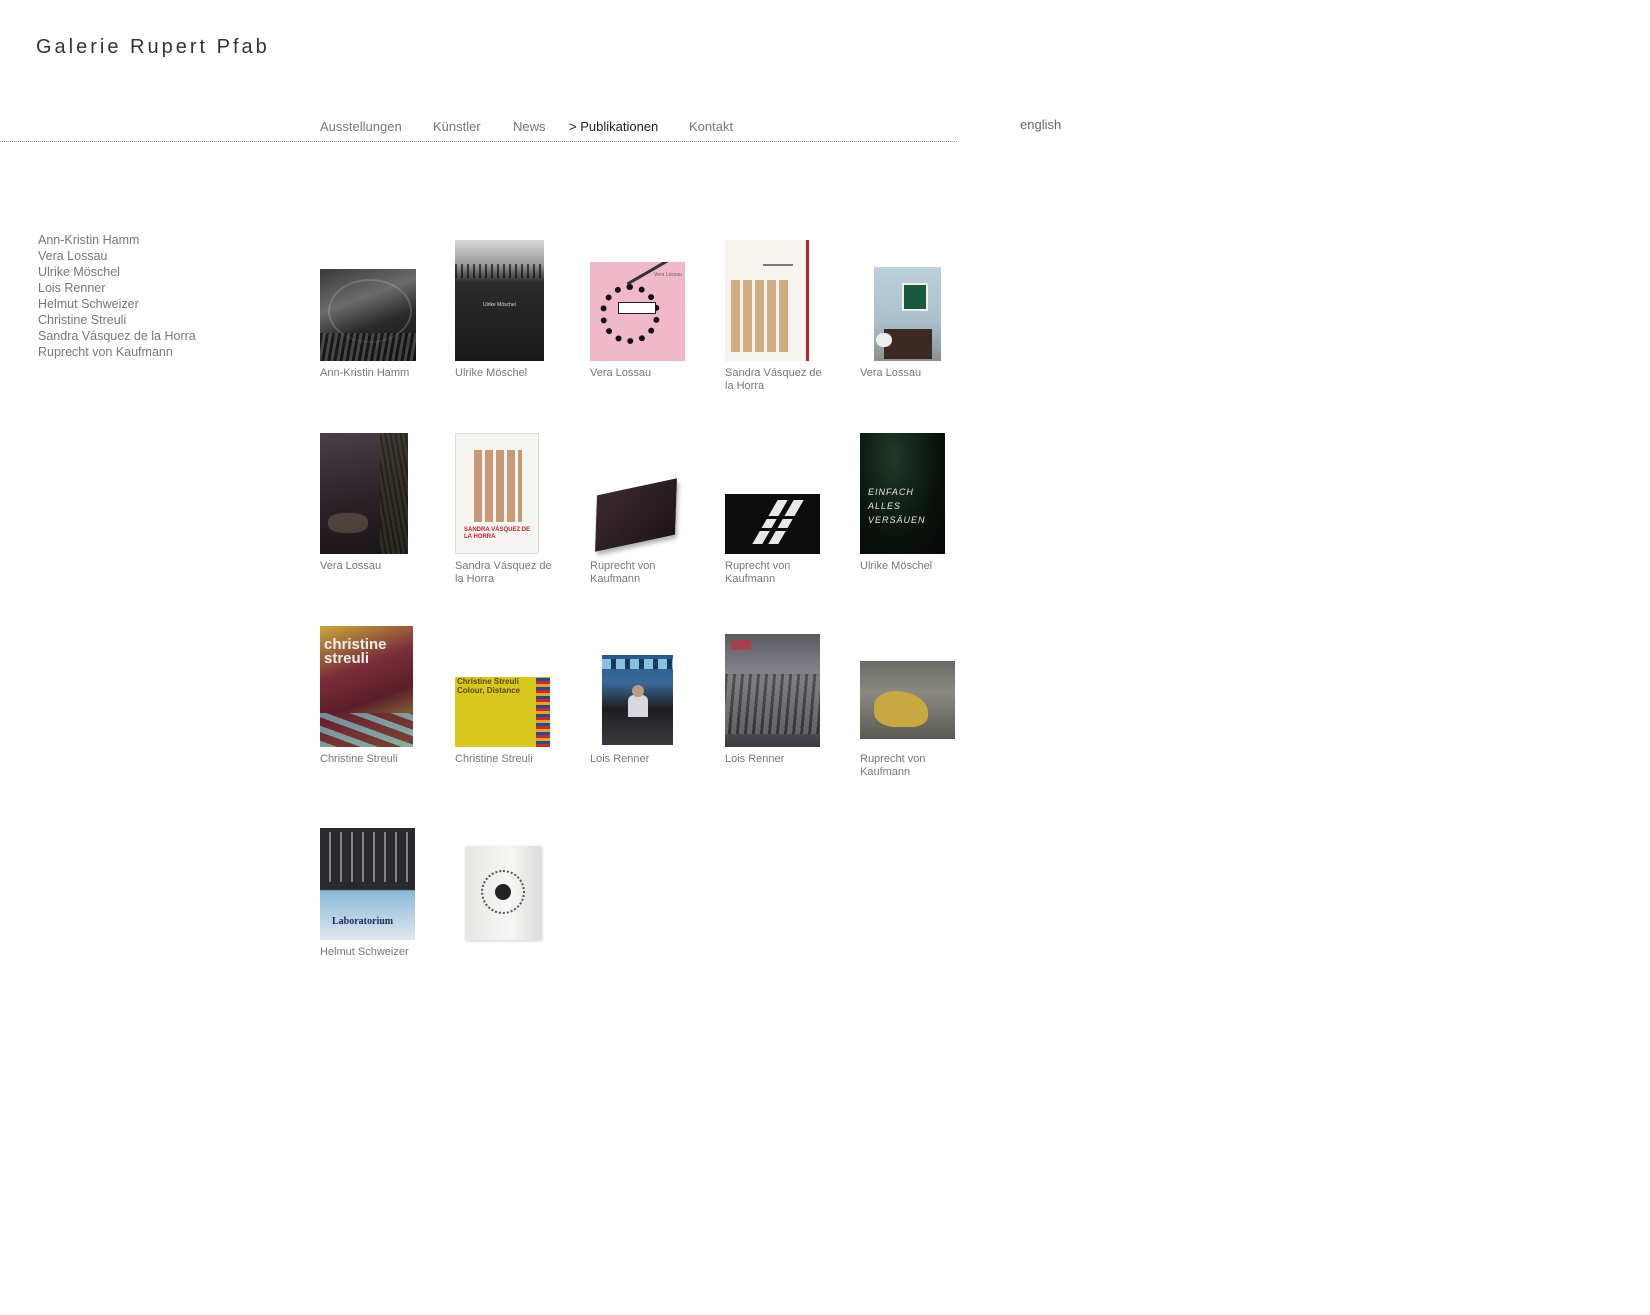 The width and height of the screenshot is (1650, 1315). What do you see at coordinates (613, 126) in the screenshot?
I see `nav-publikationen: > Publikationen` at bounding box center [613, 126].